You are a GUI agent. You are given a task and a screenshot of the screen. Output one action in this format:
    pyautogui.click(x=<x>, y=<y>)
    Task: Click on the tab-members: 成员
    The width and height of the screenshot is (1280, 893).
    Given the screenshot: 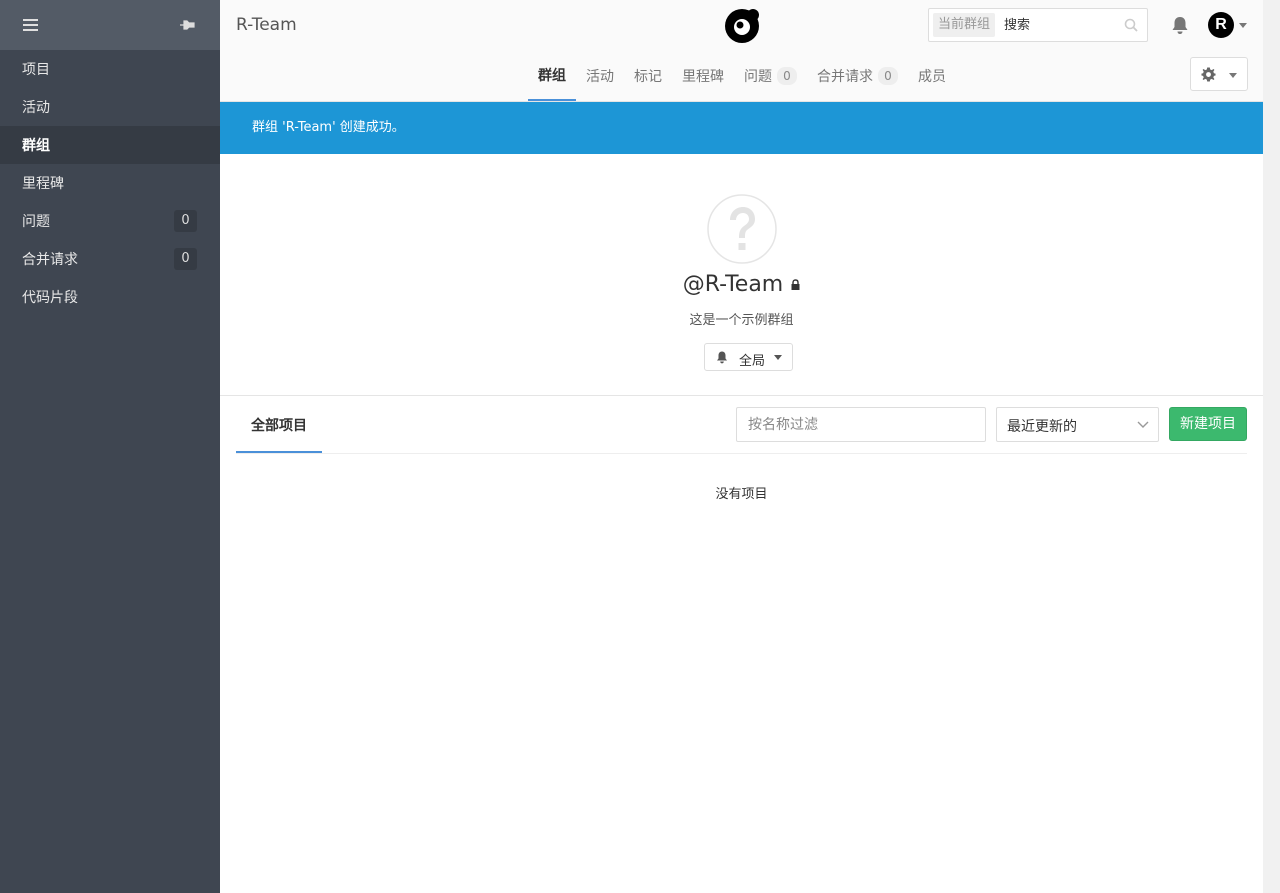 What is the action you would take?
    pyautogui.click(x=932, y=75)
    